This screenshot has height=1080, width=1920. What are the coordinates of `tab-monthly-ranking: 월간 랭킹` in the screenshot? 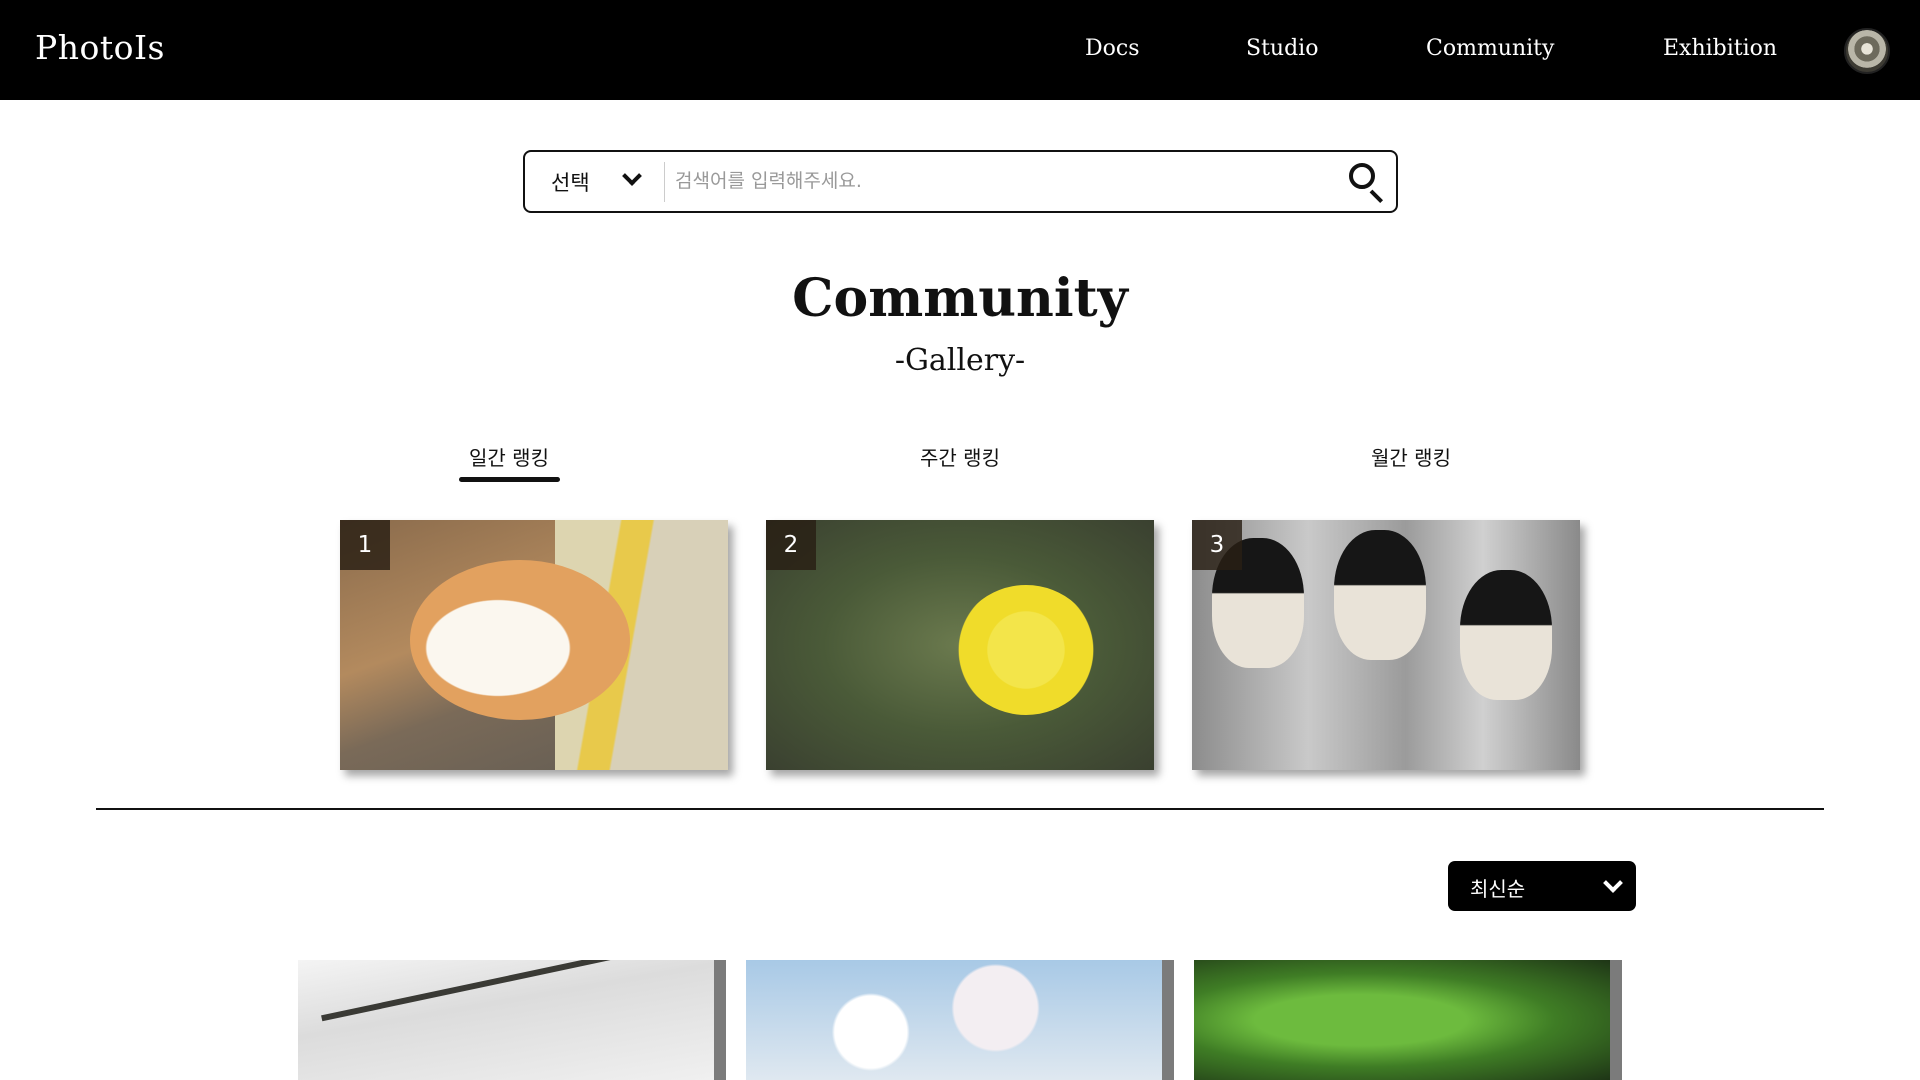 It's located at (1411, 456).